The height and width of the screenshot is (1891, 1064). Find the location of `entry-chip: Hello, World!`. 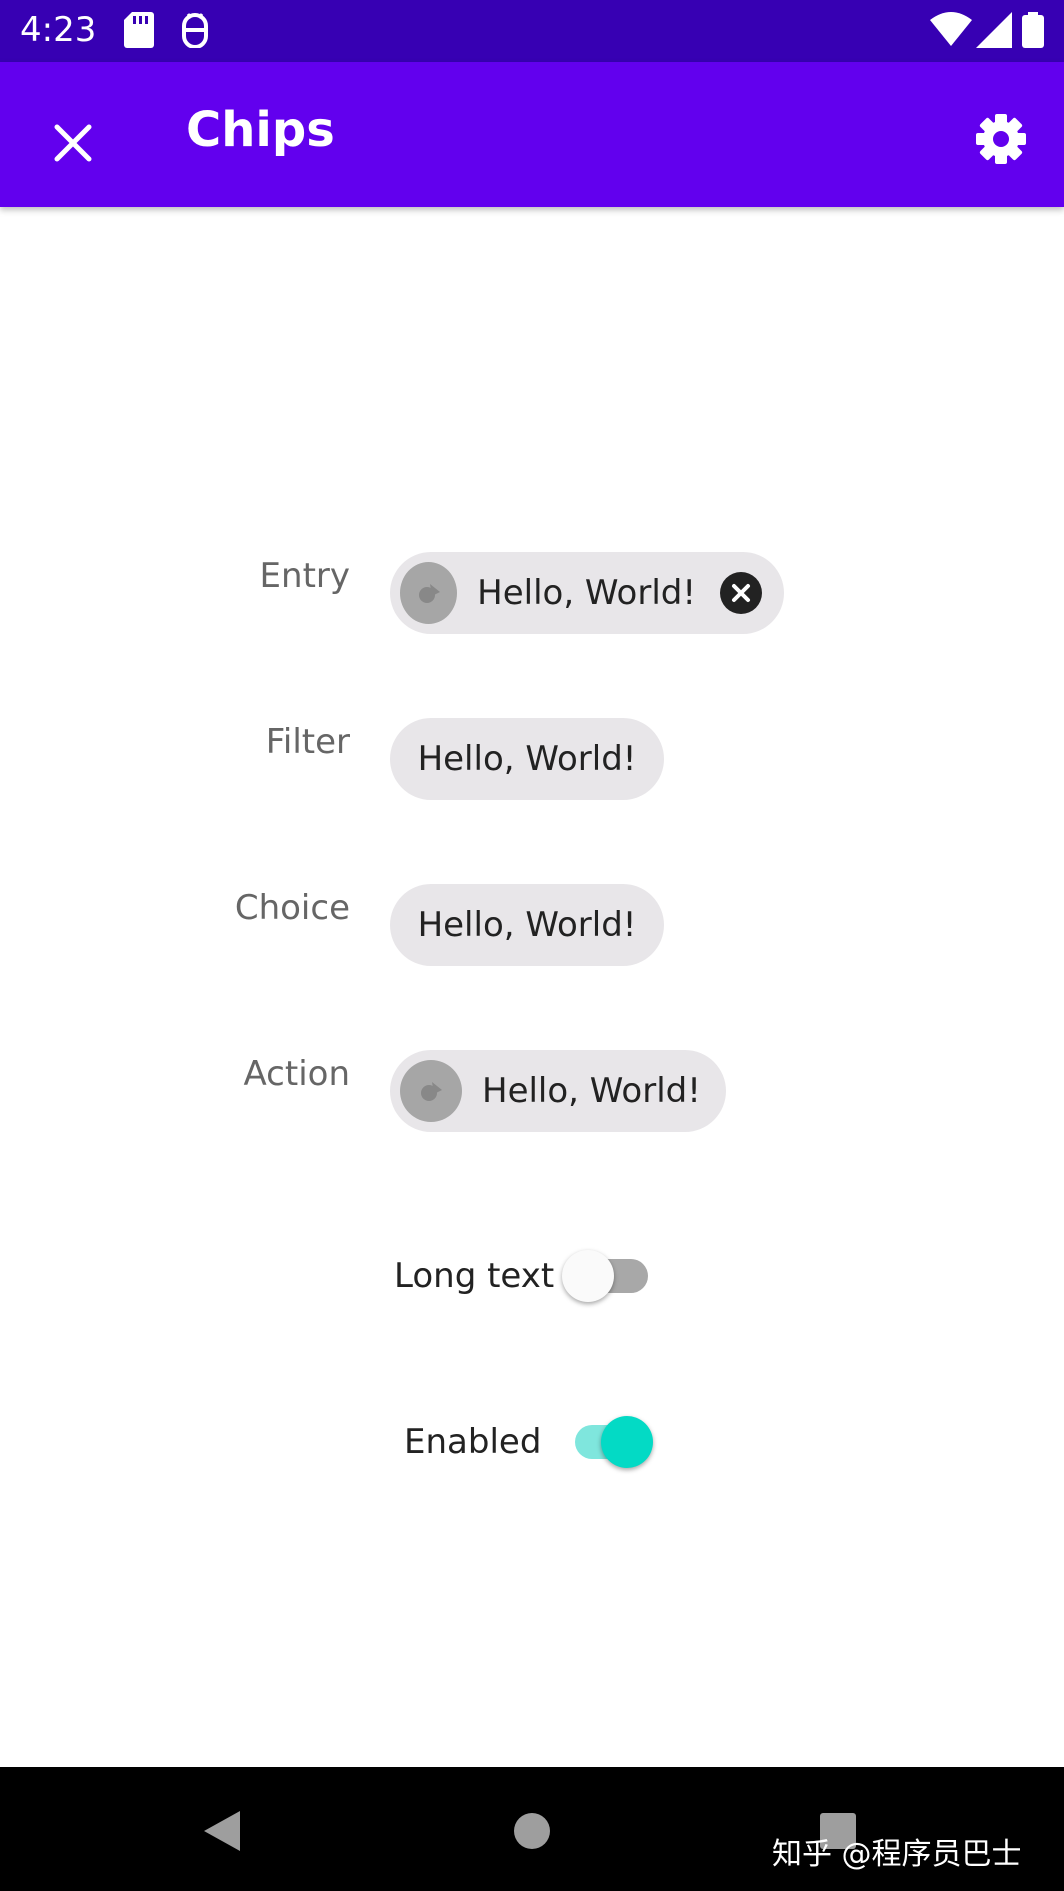

entry-chip: Hello, World! is located at coordinates (587, 593).